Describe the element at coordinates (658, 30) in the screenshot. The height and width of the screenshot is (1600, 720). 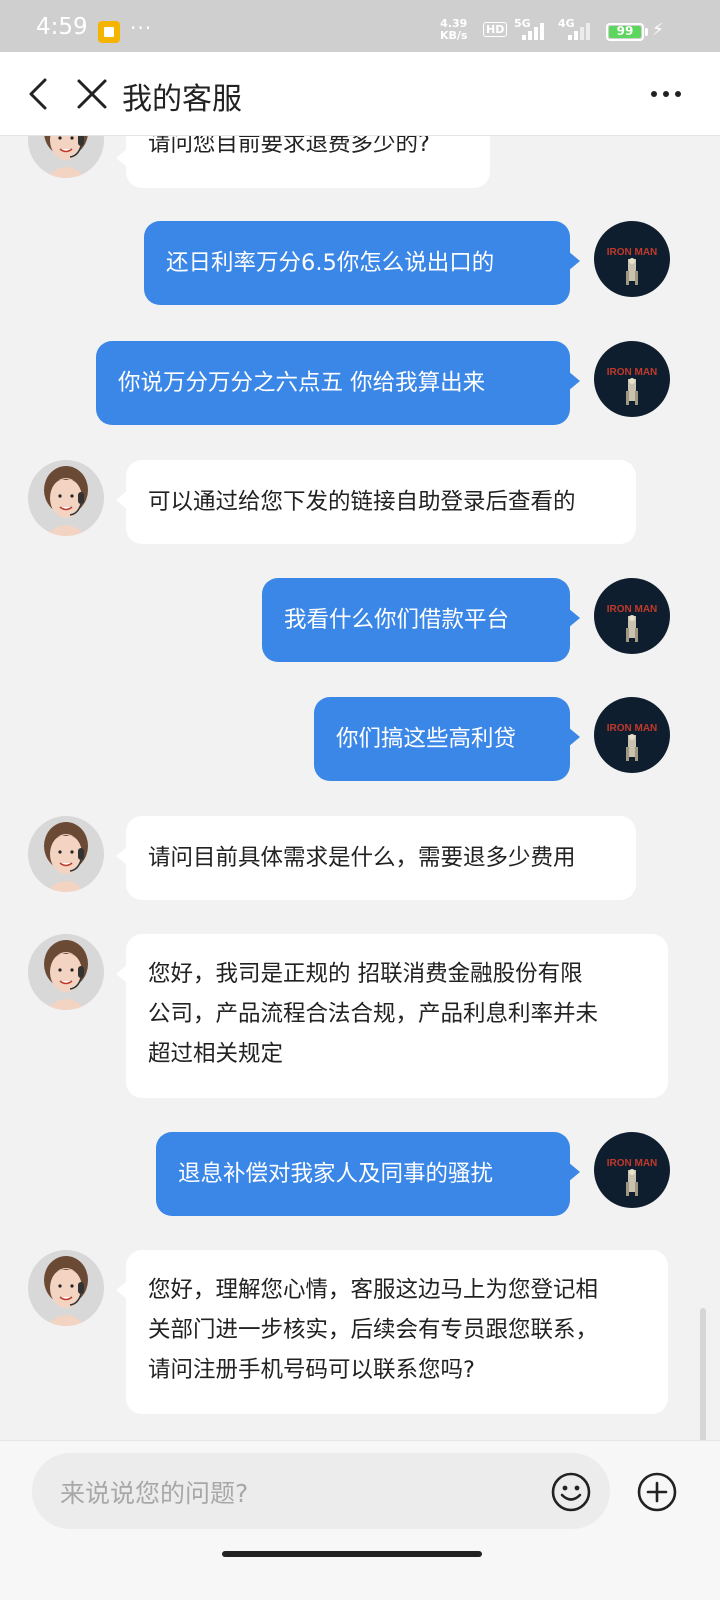
I see `charging-icon: ⚡` at that location.